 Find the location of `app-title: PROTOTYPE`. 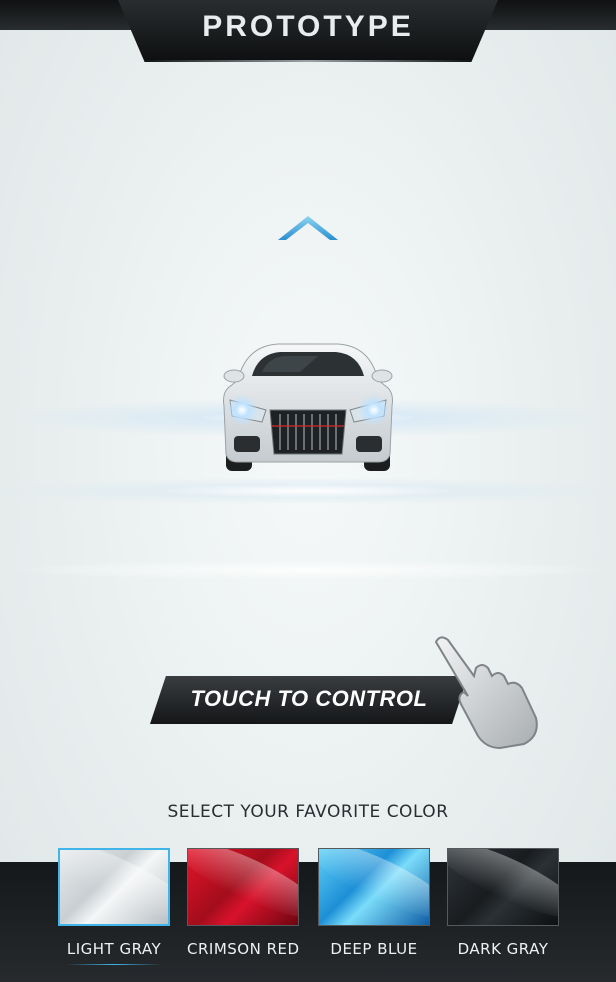

app-title: PROTOTYPE is located at coordinates (308, 26).